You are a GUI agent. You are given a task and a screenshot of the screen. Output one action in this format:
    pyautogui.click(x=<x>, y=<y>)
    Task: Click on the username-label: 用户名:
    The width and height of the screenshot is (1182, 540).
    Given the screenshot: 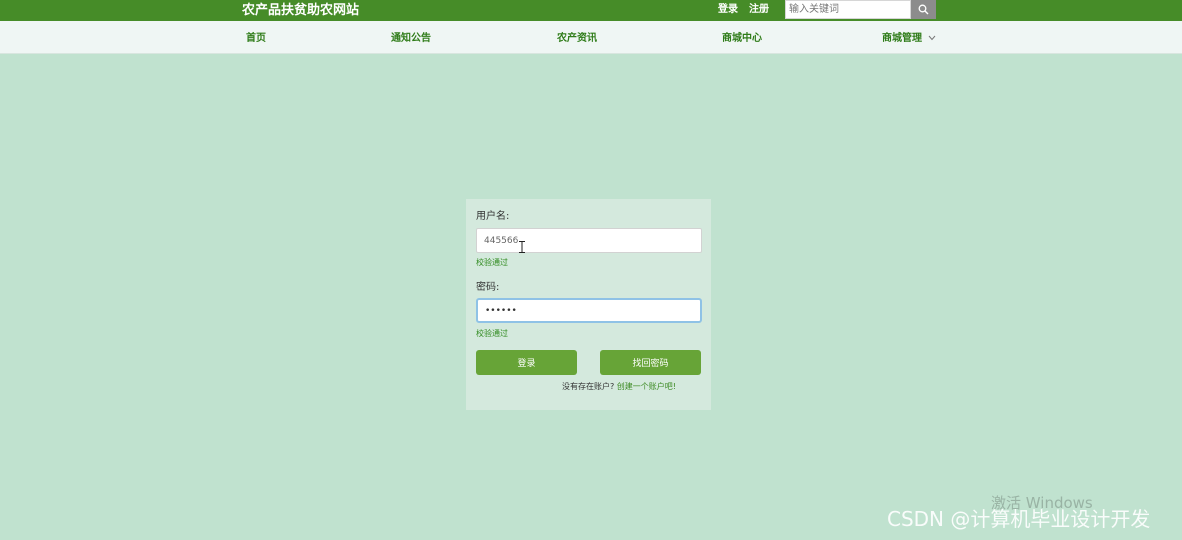 What is the action you would take?
    pyautogui.click(x=493, y=216)
    